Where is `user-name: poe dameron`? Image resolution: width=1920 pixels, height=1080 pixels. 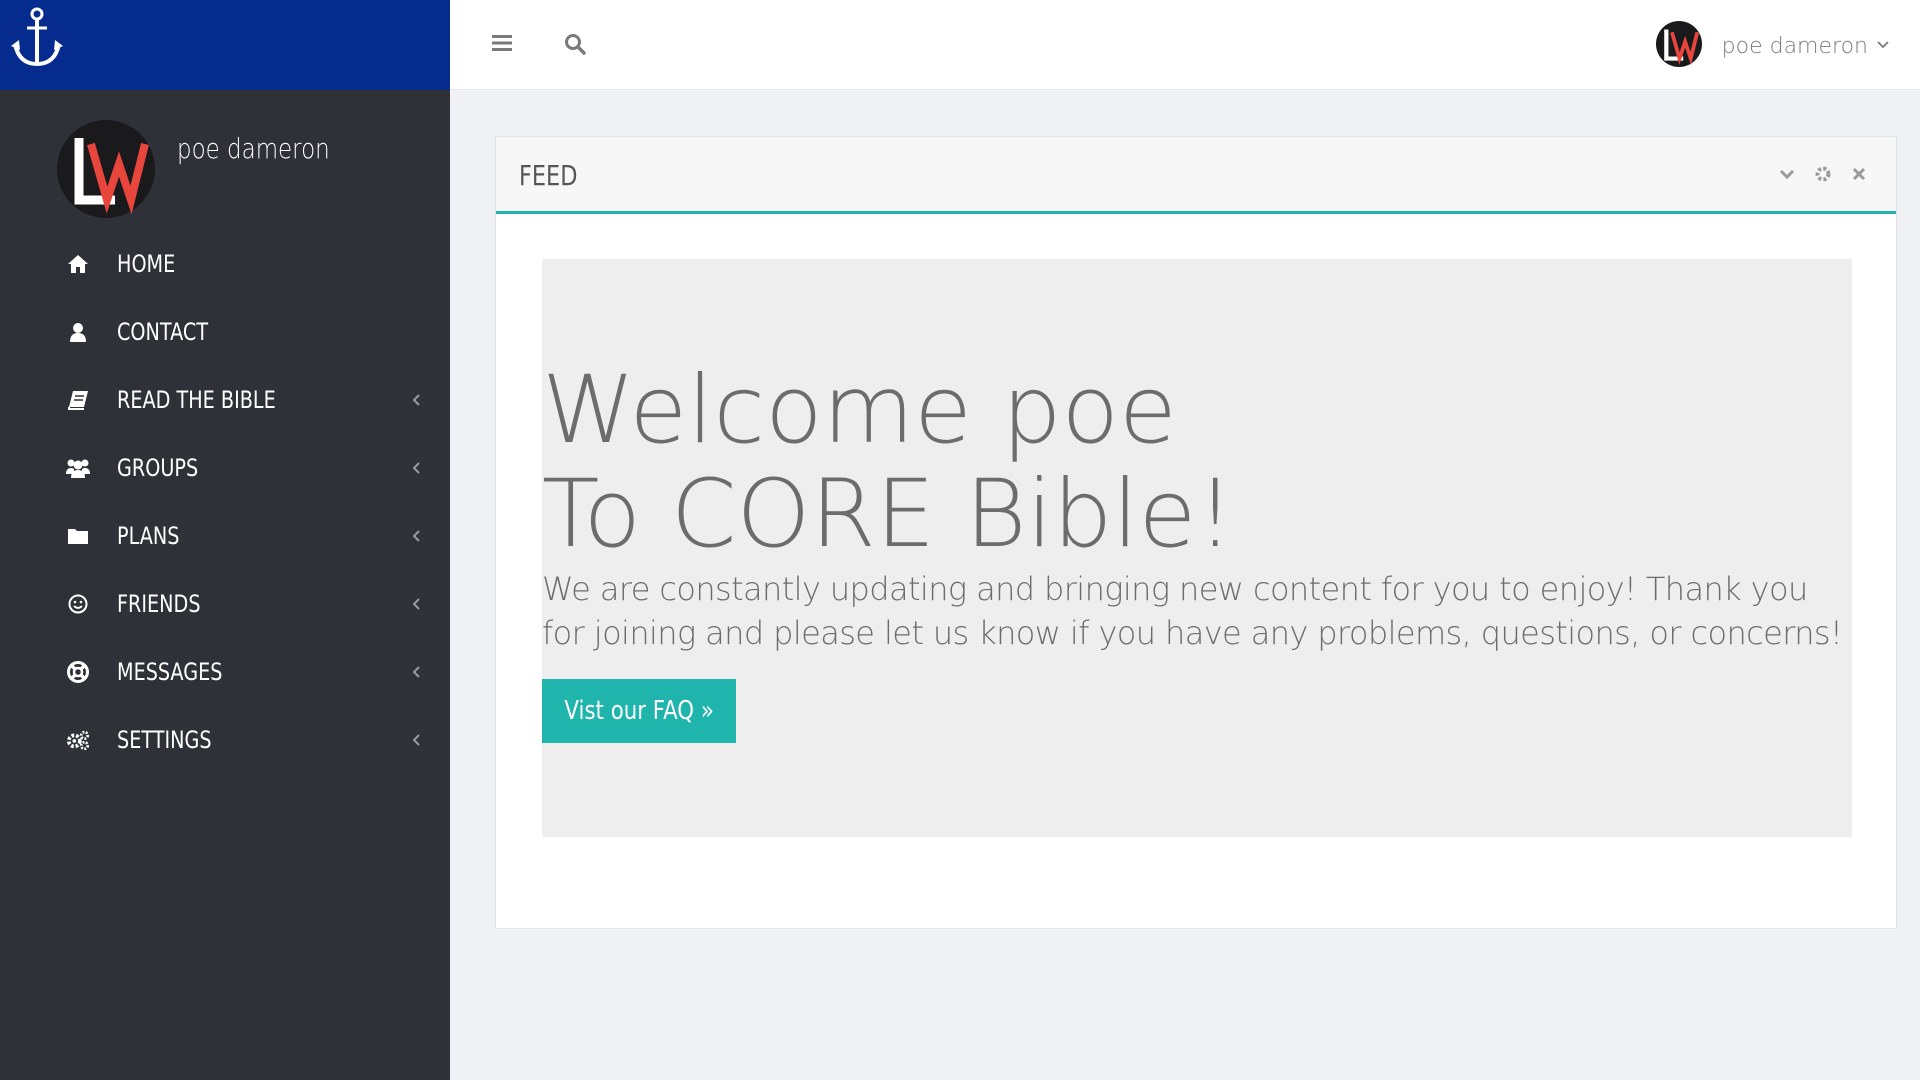 user-name: poe dameron is located at coordinates (1795, 46).